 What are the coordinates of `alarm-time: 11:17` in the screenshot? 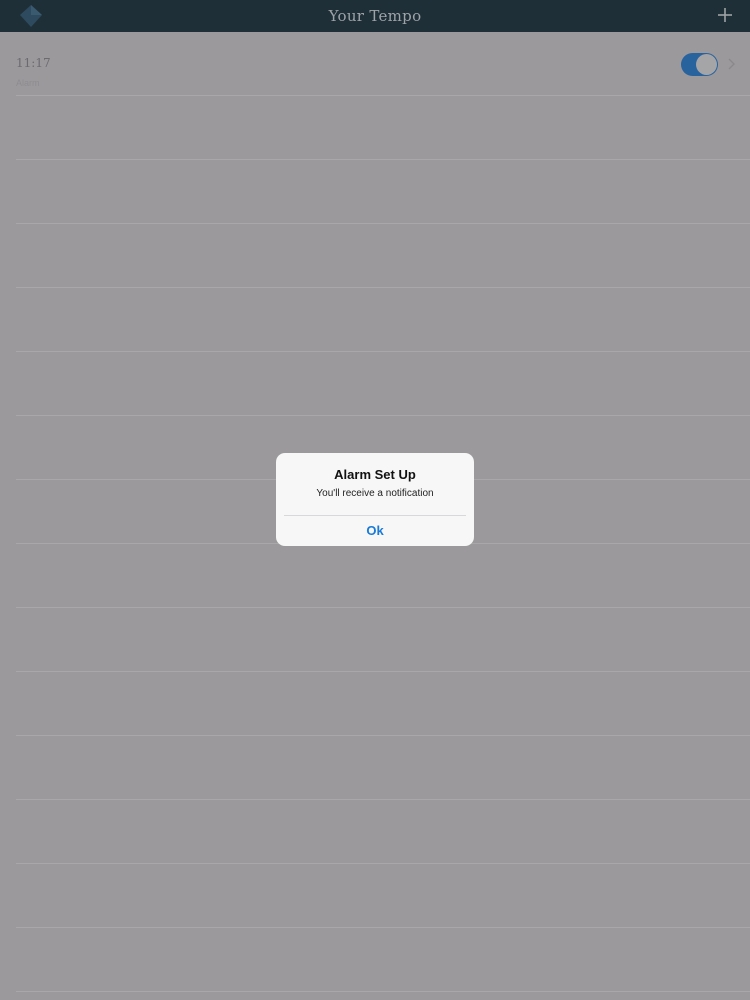 It's located at (33, 63).